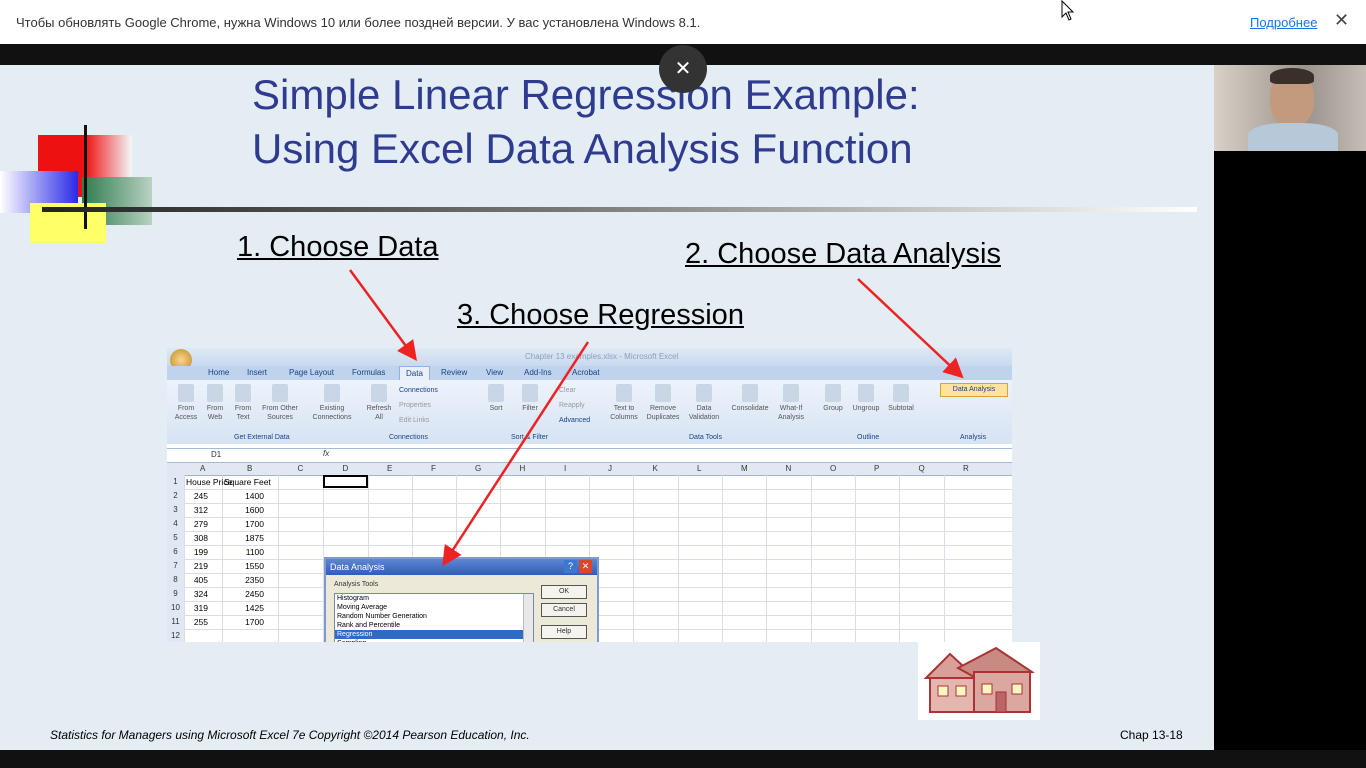  Describe the element at coordinates (1290, 108) in the screenshot. I see `participant-video` at that location.